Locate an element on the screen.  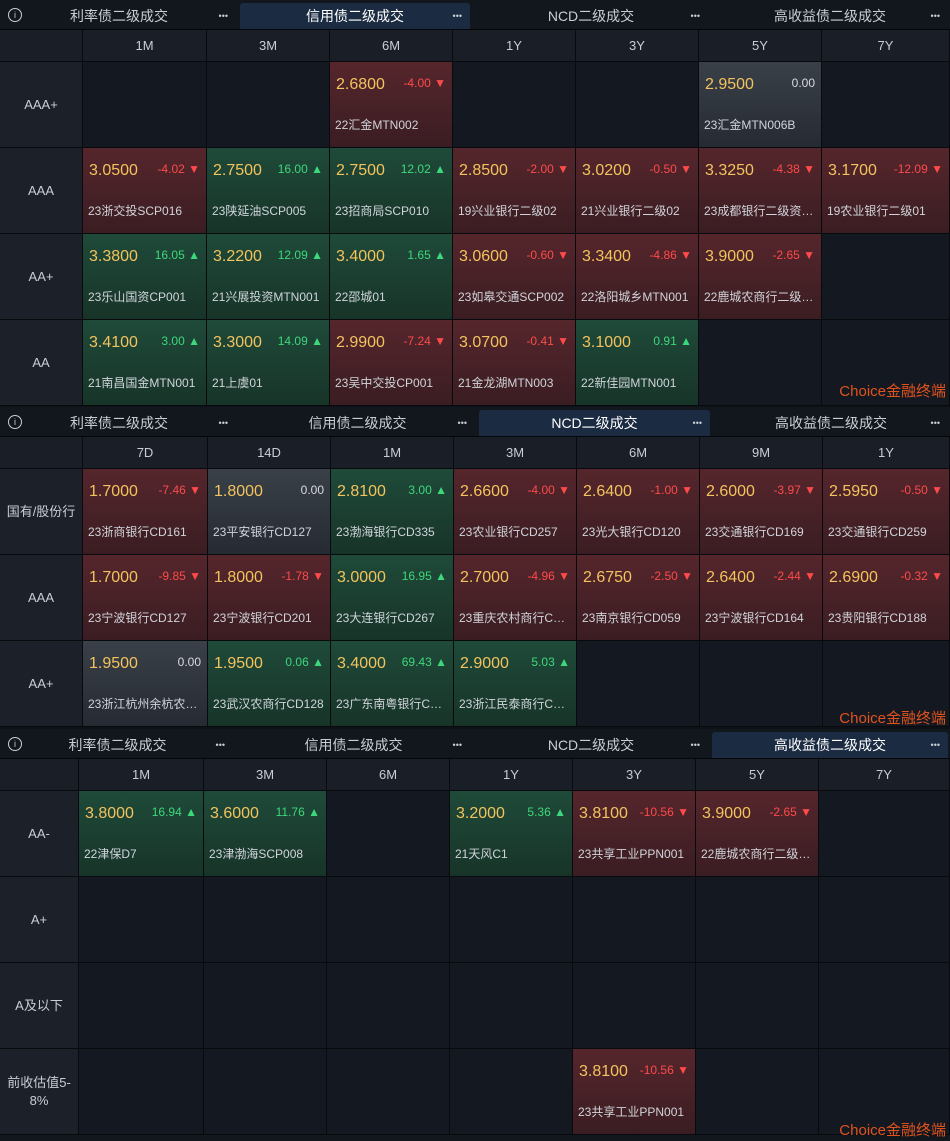
trade-cell: 3.4000 1.65 ▲ 22邵城01 is located at coordinates (391, 277).